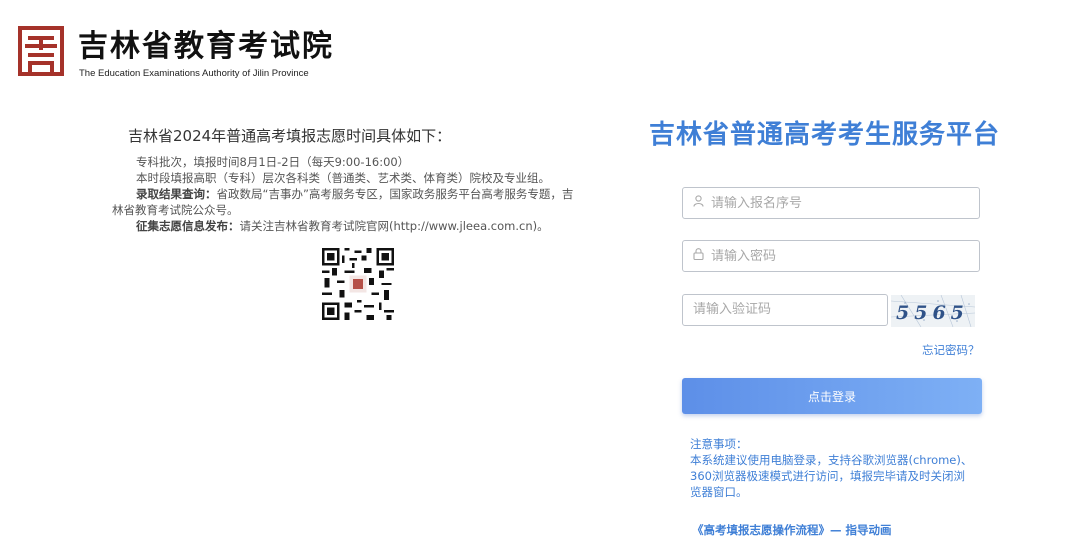  I want to click on notice-label: 录取结果查询：, so click(176, 194).